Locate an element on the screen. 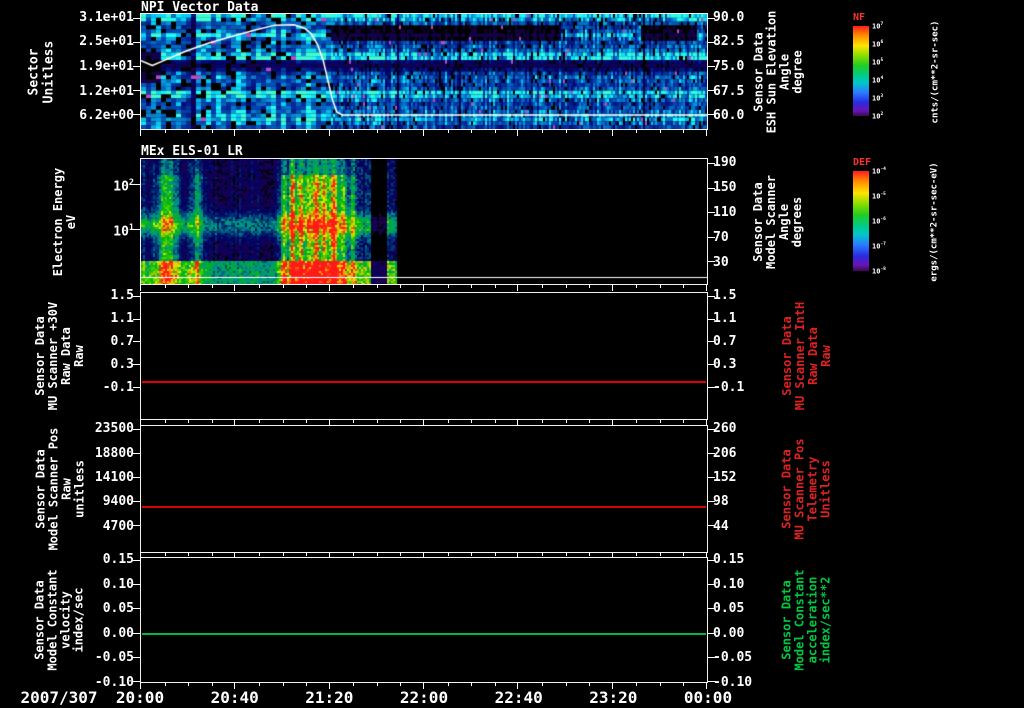 This screenshot has width=1024, height=708. y-tick-label: 44 is located at coordinates (721, 527).